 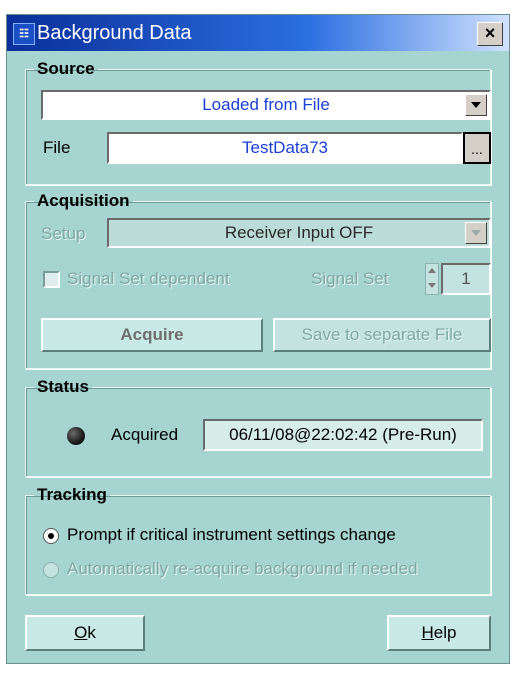 What do you see at coordinates (343, 435) in the screenshot?
I see `acquired-timestamp-field: 06/11/08@22:02:42 (Pre-Run)` at bounding box center [343, 435].